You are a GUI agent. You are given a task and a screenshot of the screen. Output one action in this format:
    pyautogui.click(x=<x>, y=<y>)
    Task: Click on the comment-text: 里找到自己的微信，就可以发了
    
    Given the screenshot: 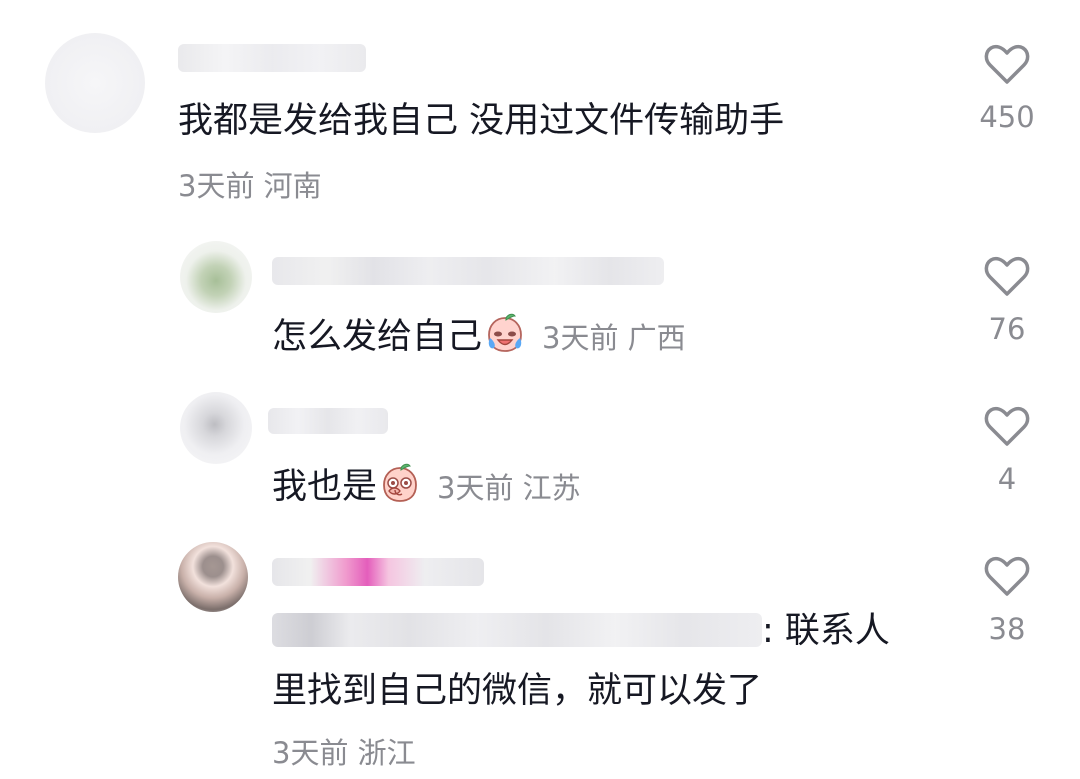 What is the action you would take?
    pyautogui.click(x=517, y=691)
    